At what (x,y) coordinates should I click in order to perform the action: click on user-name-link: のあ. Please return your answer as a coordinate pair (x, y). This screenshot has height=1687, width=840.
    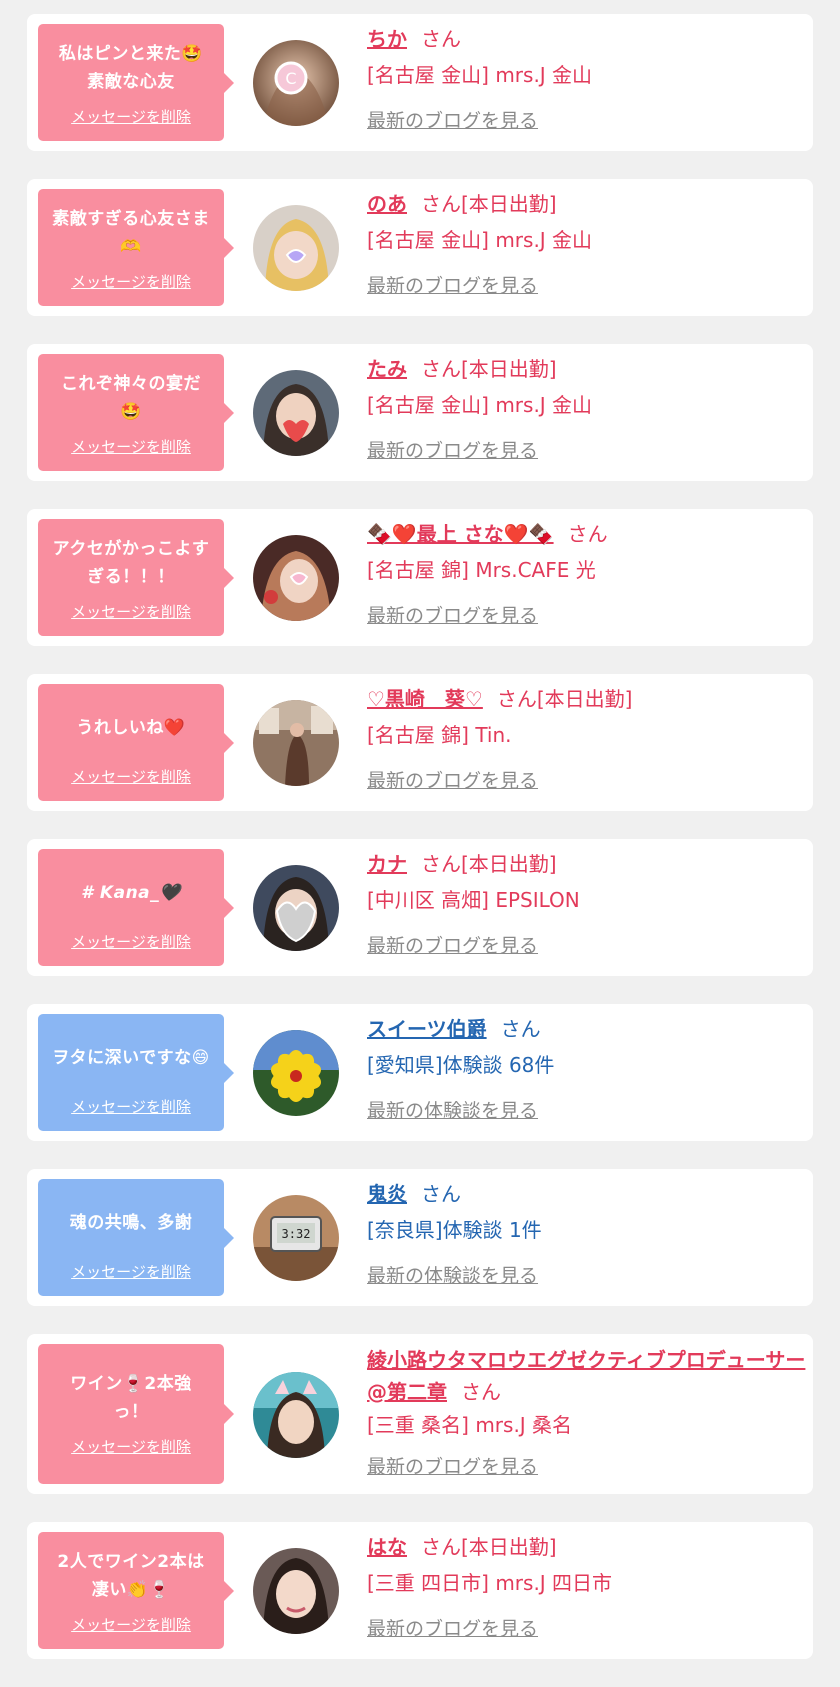
    Looking at the image, I should click on (387, 204).